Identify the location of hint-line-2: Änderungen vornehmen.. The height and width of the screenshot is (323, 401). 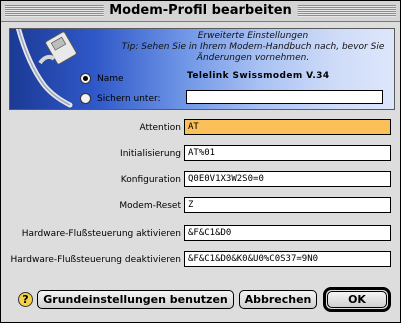
(253, 58).